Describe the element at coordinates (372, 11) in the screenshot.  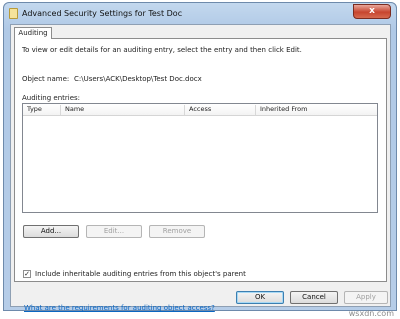
I see `close-button: x` at that location.